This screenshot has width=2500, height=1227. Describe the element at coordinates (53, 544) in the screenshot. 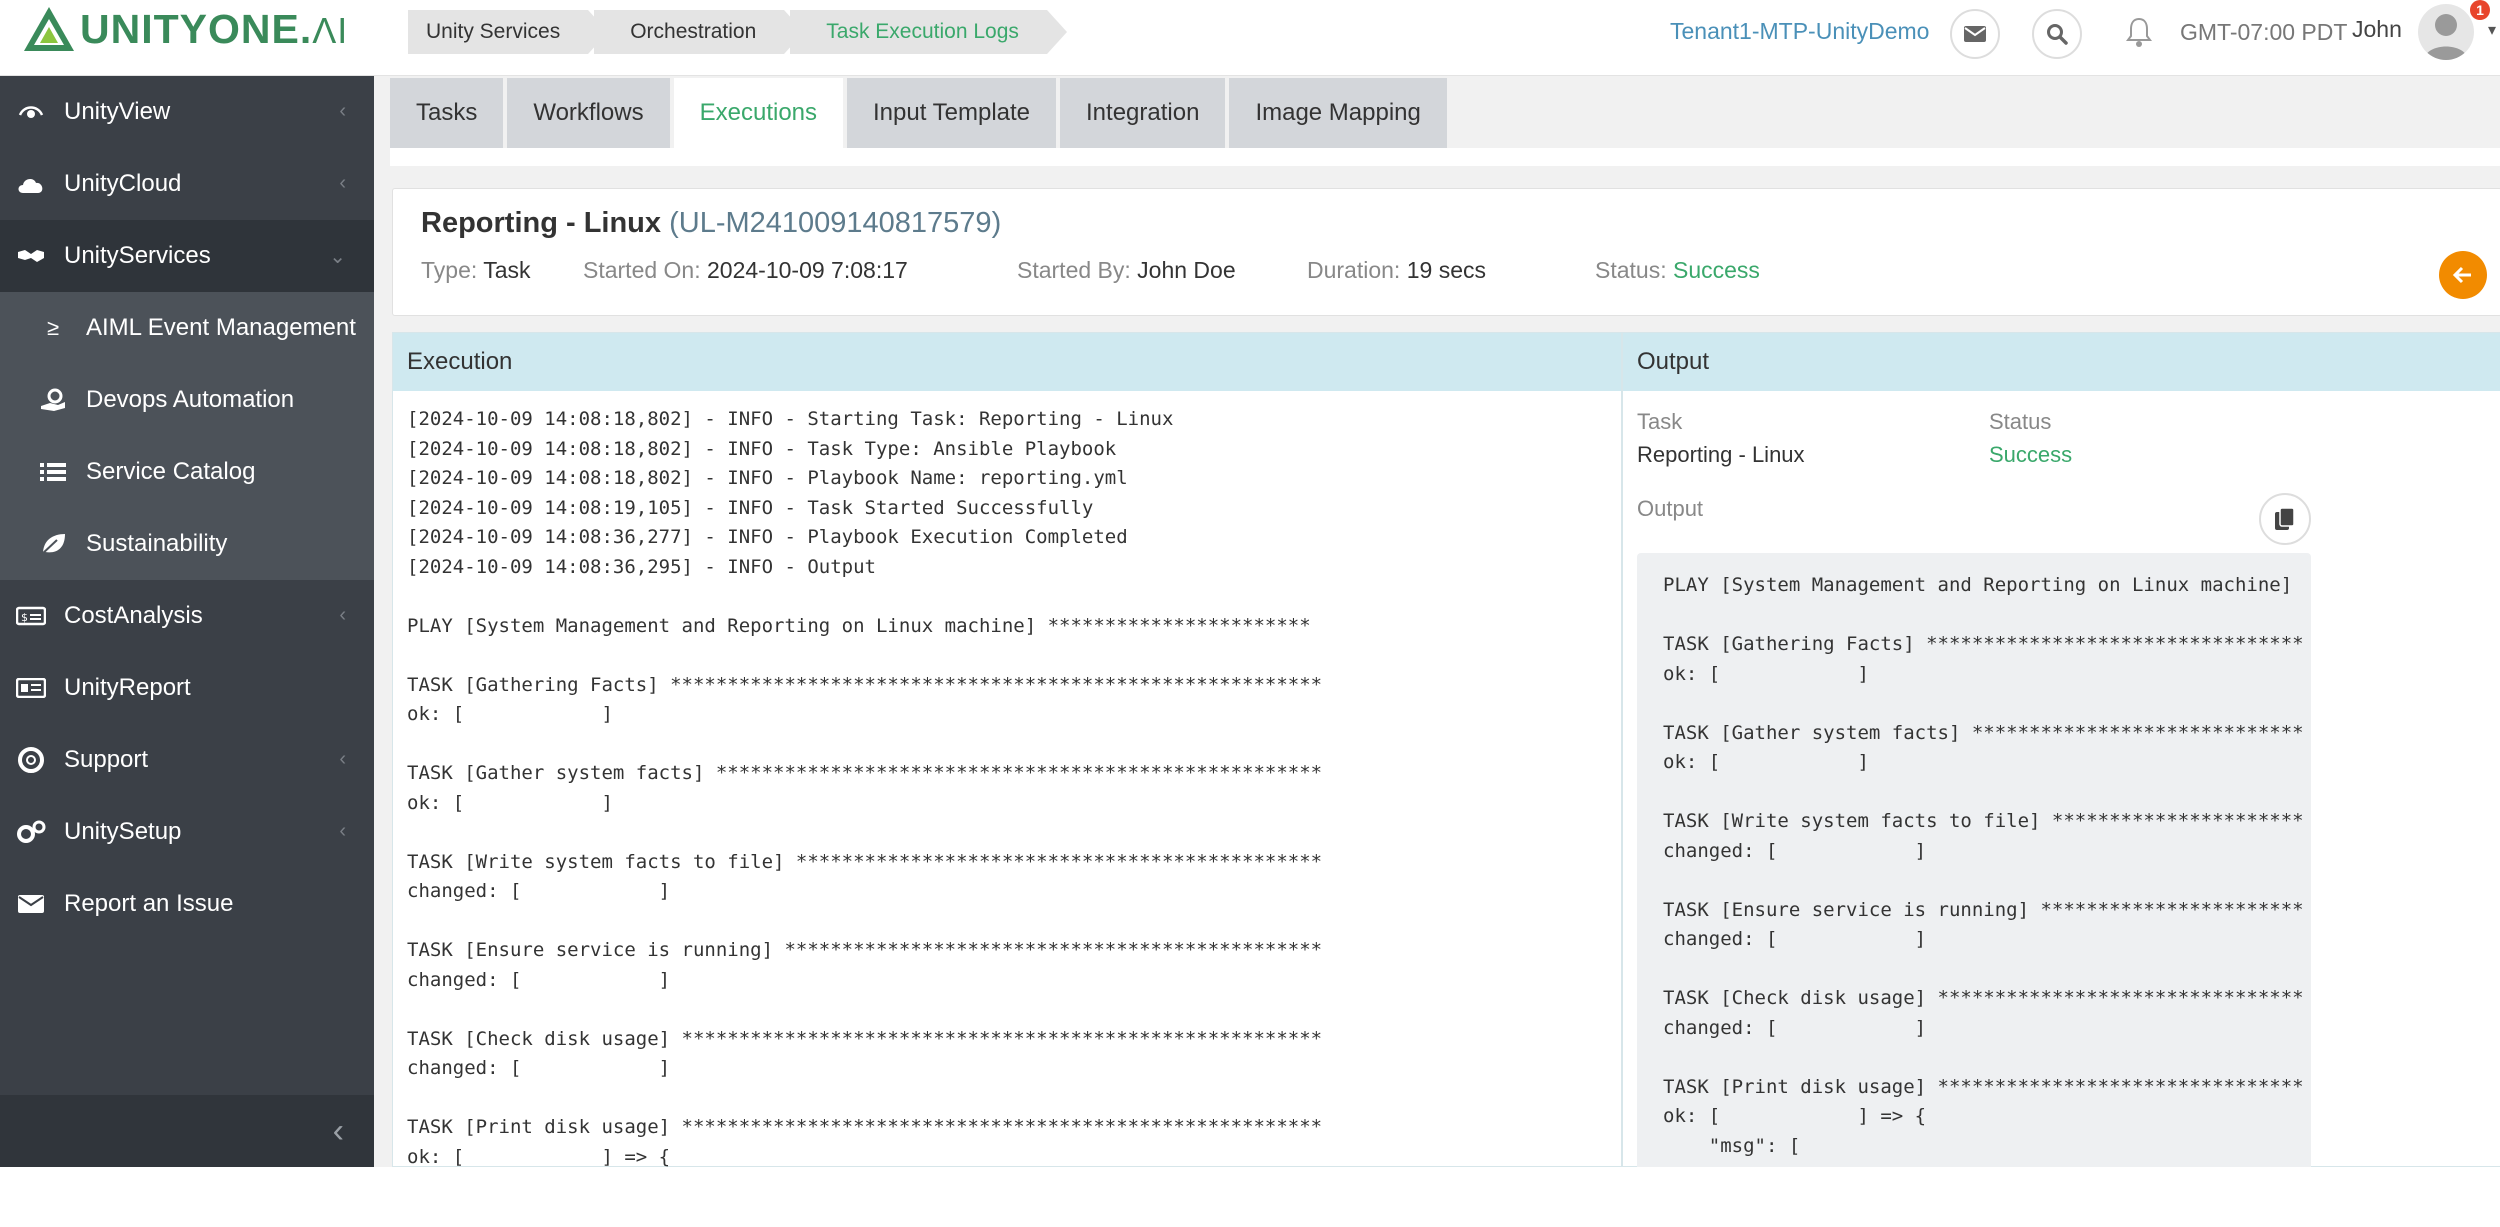

I see `leaf-icon` at that location.